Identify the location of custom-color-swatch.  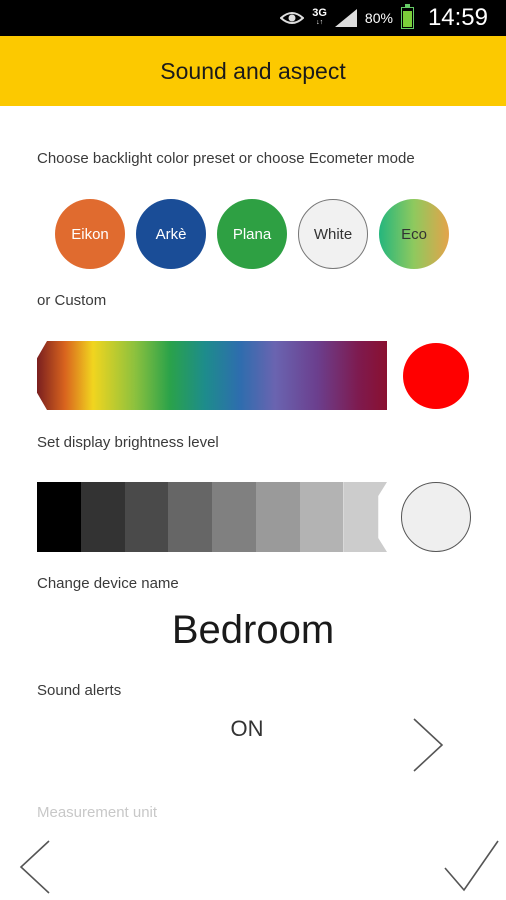
(436, 376).